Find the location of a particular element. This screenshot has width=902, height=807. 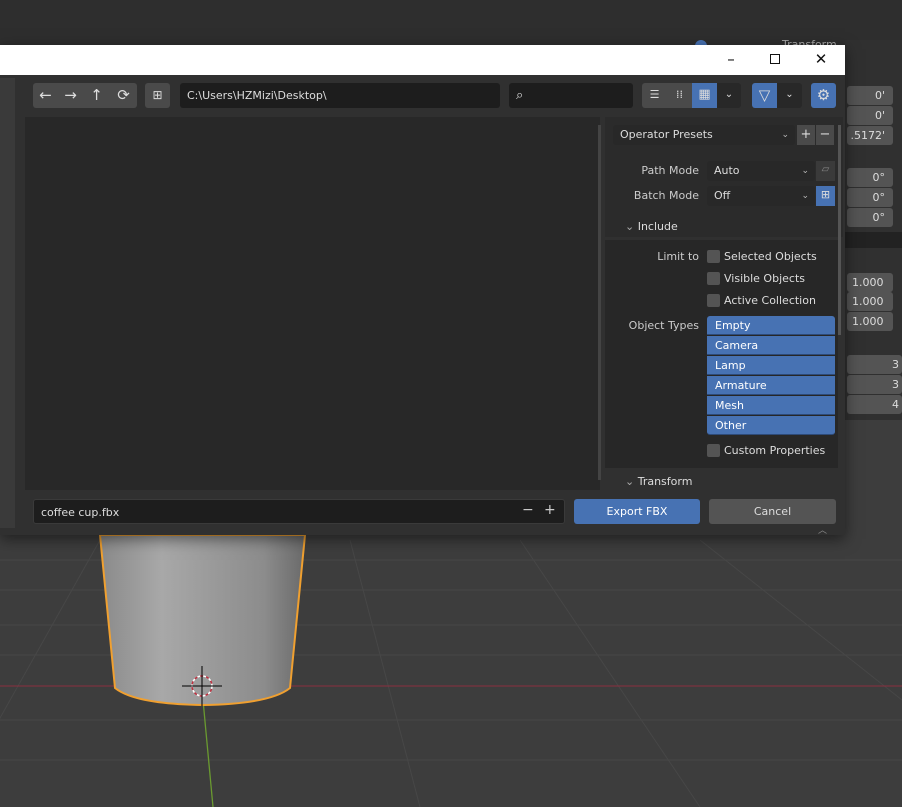

forward-button: → is located at coordinates (70, 95).